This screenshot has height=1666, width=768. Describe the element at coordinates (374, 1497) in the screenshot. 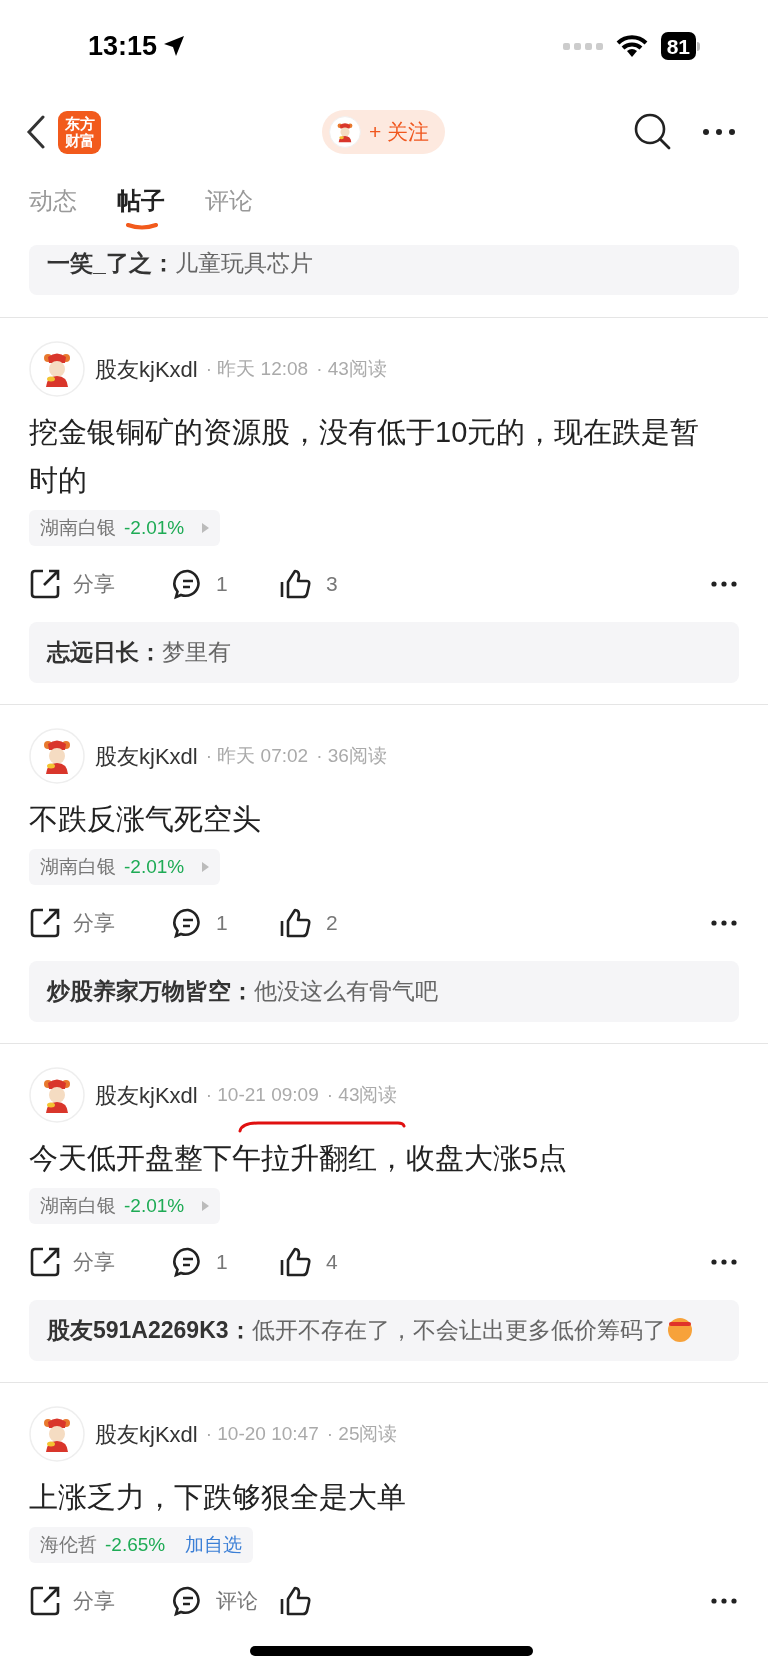

I see `post-text: 上涨乏力，下跌够狠全是大单` at that location.